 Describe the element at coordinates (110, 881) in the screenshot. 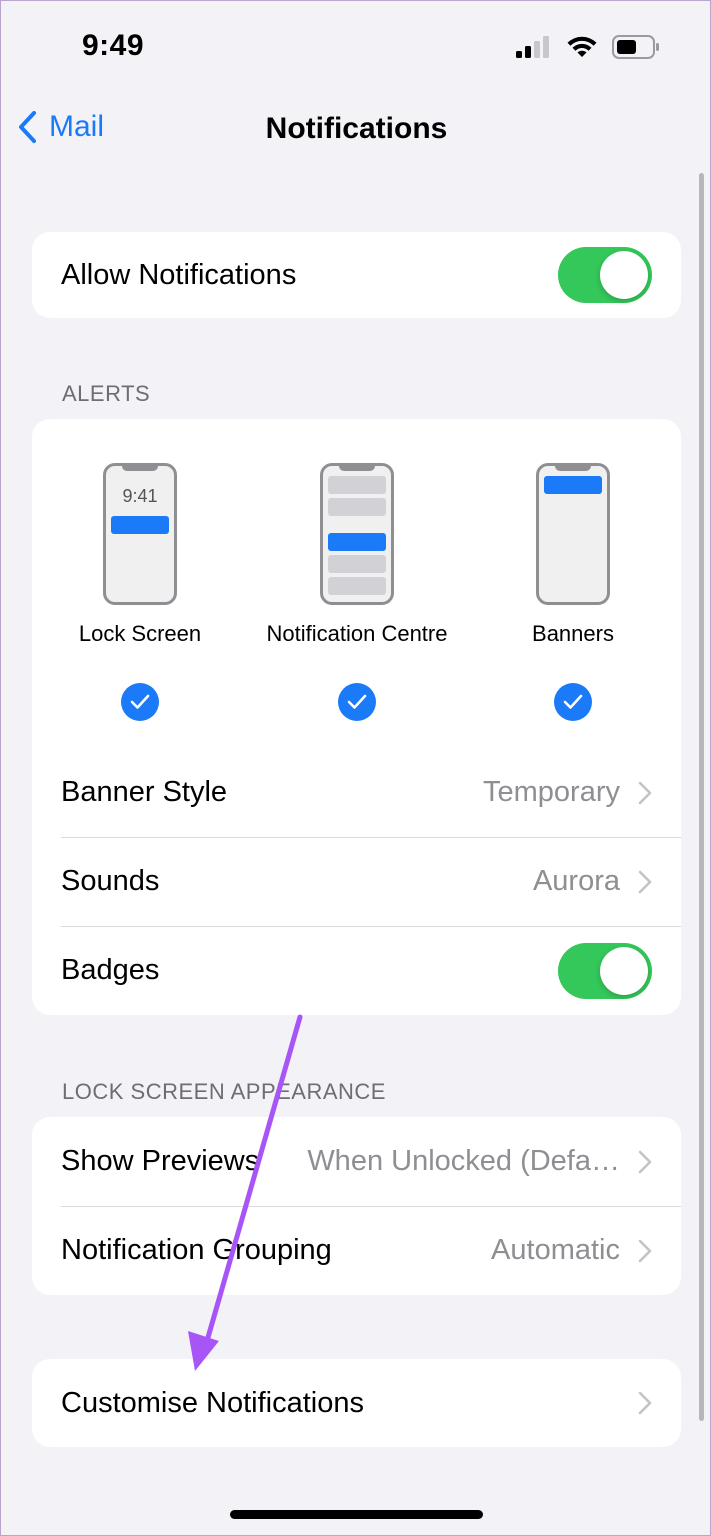

I see `sounds-label: Sounds` at that location.